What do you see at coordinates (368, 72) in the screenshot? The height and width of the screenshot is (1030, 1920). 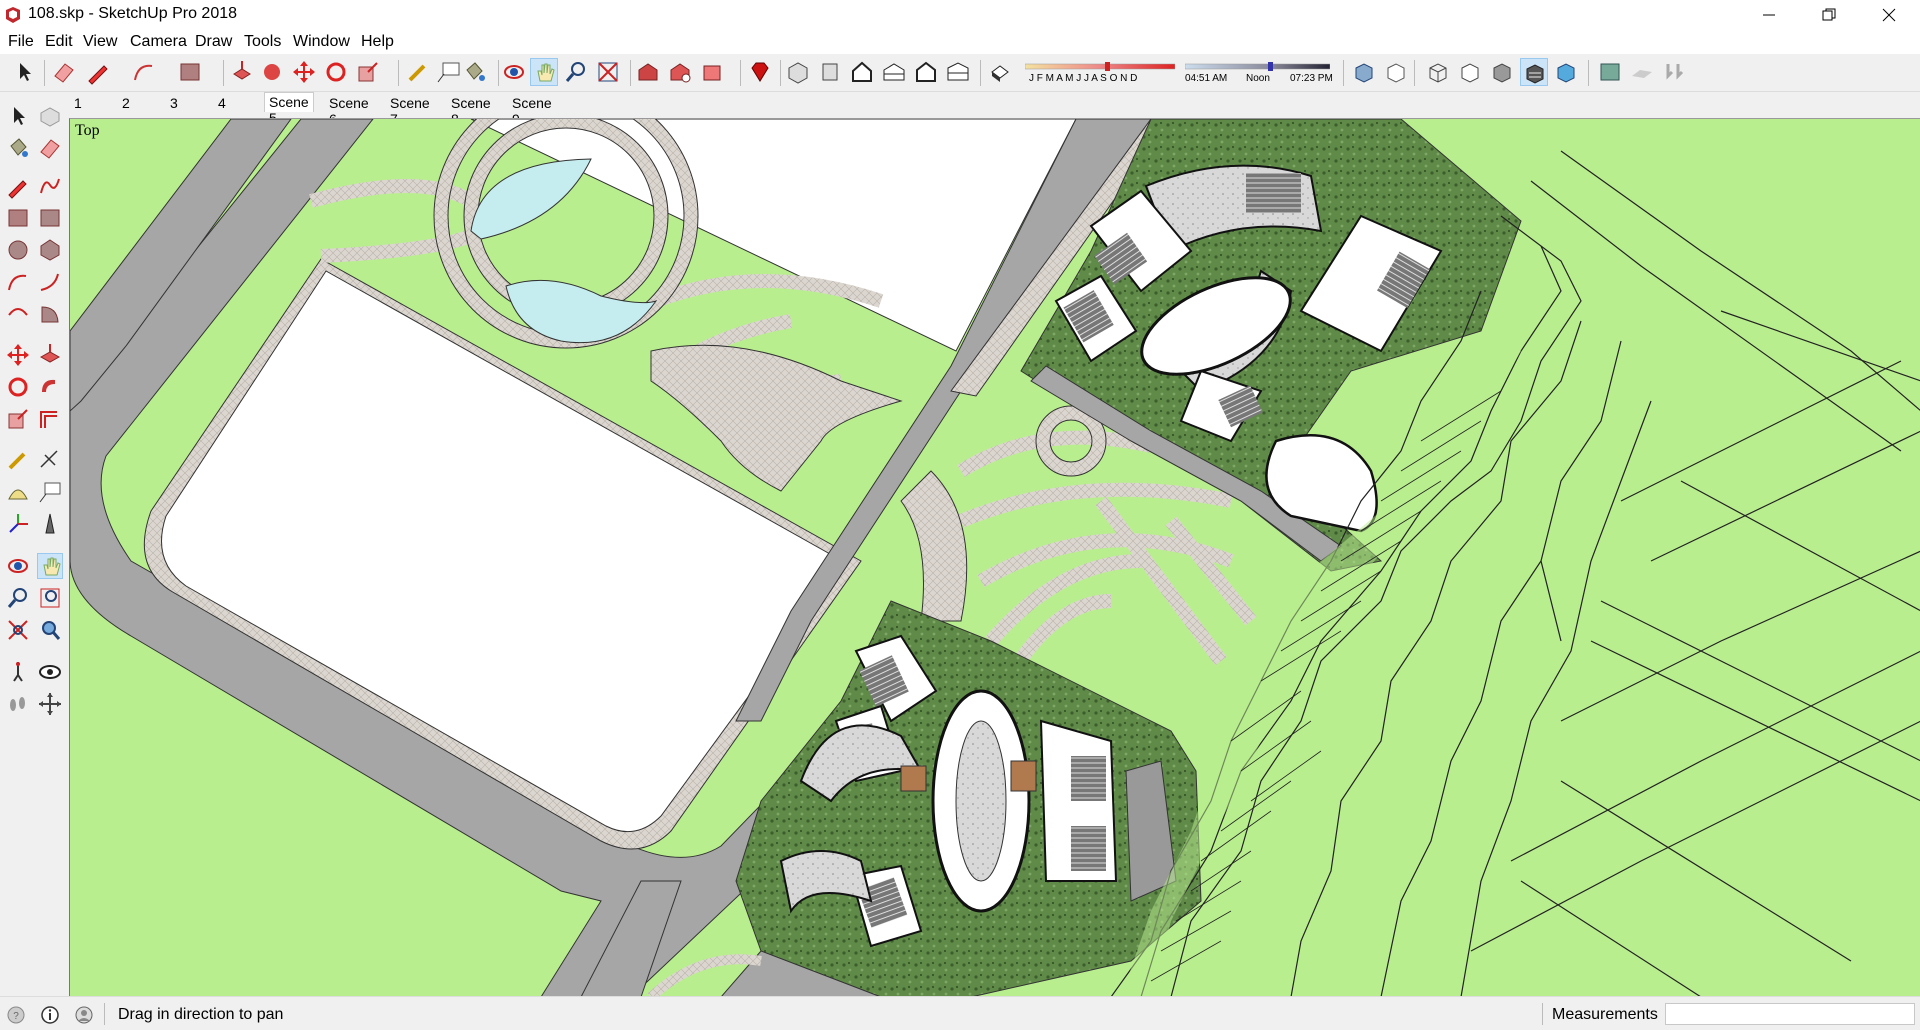 I see `scale-tool-button` at bounding box center [368, 72].